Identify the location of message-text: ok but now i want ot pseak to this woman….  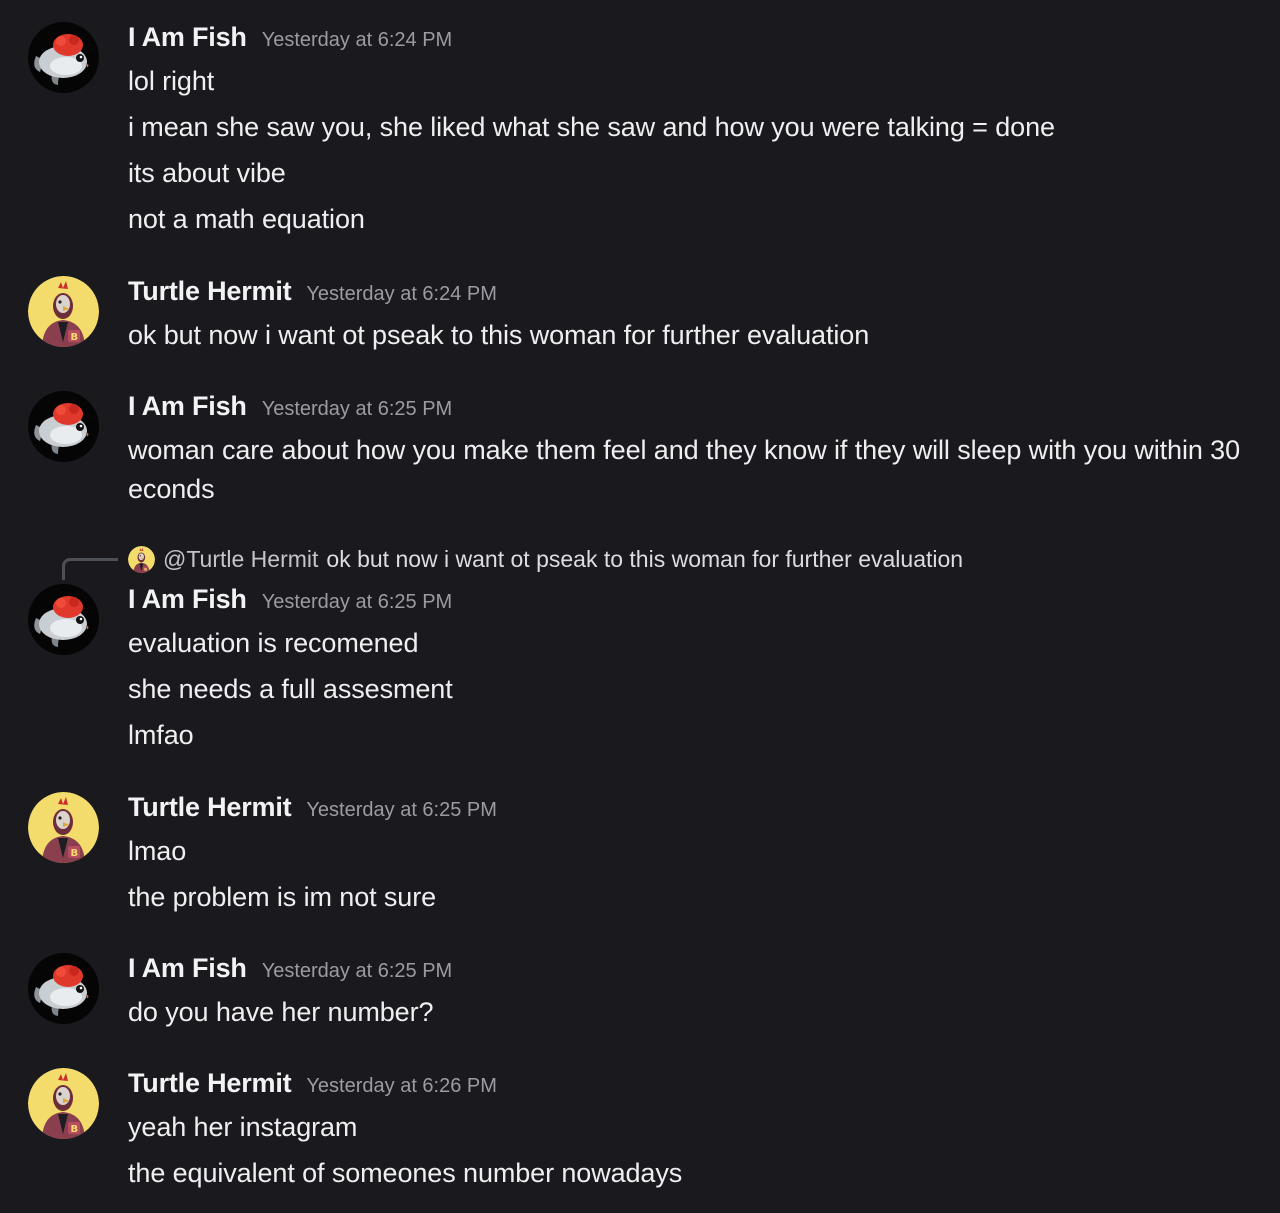
(499, 335).